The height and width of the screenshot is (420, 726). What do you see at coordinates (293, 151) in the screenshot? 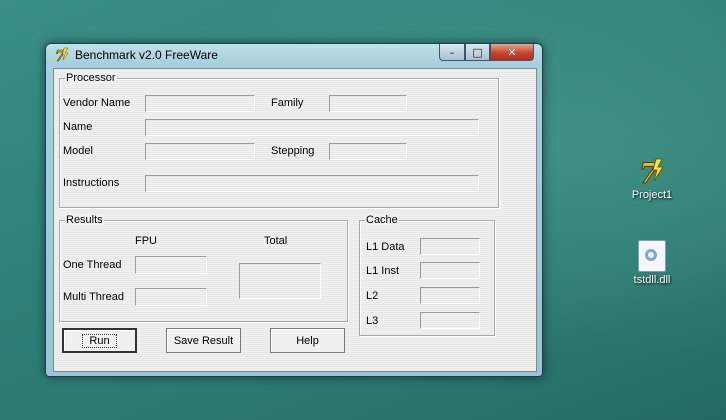
I see `stepping-label: Stepping` at bounding box center [293, 151].